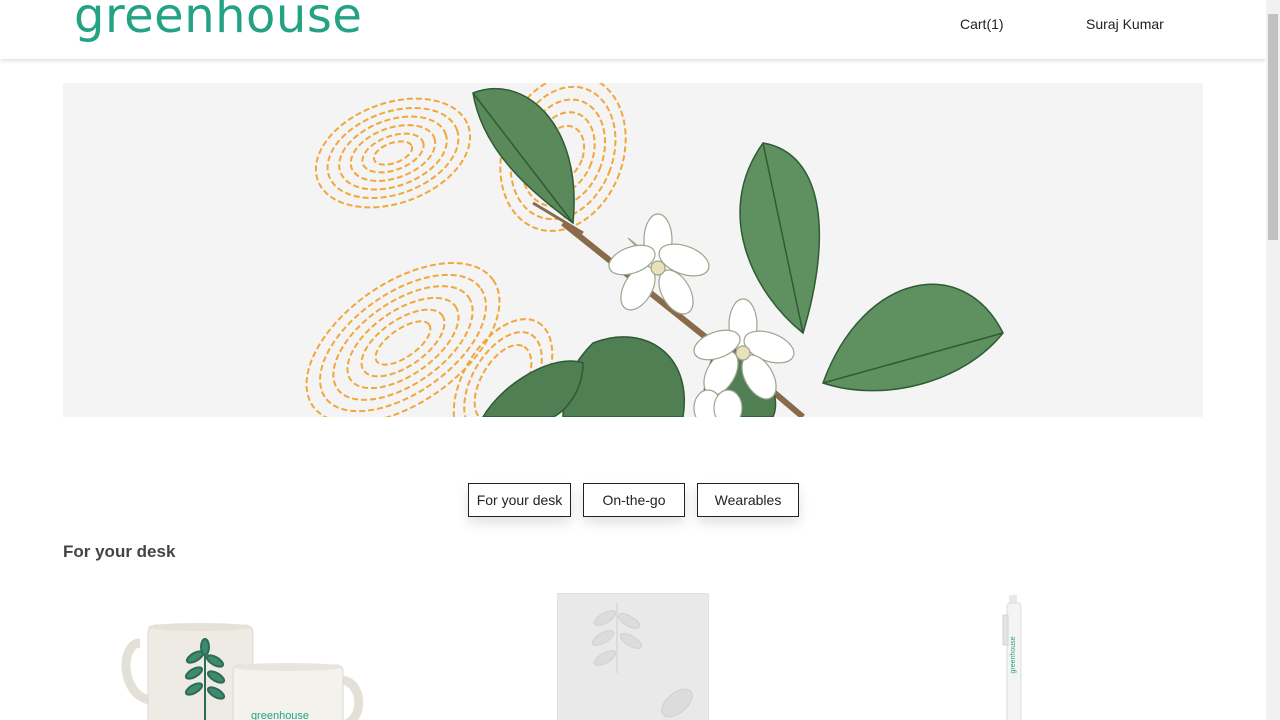 The height and width of the screenshot is (720, 1280). I want to click on tab-for-your-desk: For your desk, so click(519, 500).